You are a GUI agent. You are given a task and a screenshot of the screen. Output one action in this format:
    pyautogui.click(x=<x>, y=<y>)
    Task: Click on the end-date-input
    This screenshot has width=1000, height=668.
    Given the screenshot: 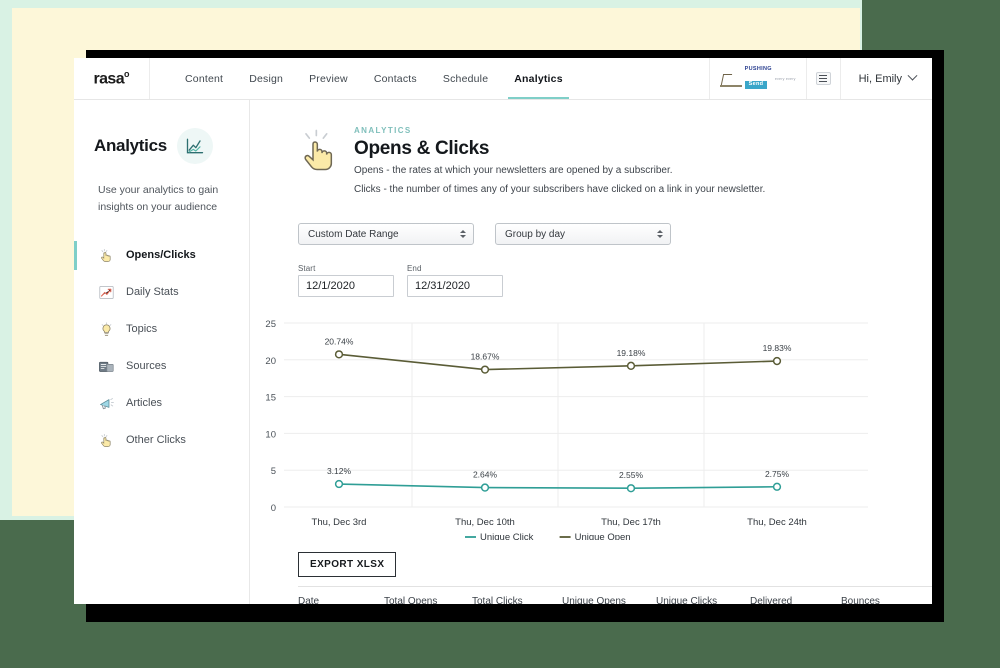 What is the action you would take?
    pyautogui.click(x=455, y=286)
    